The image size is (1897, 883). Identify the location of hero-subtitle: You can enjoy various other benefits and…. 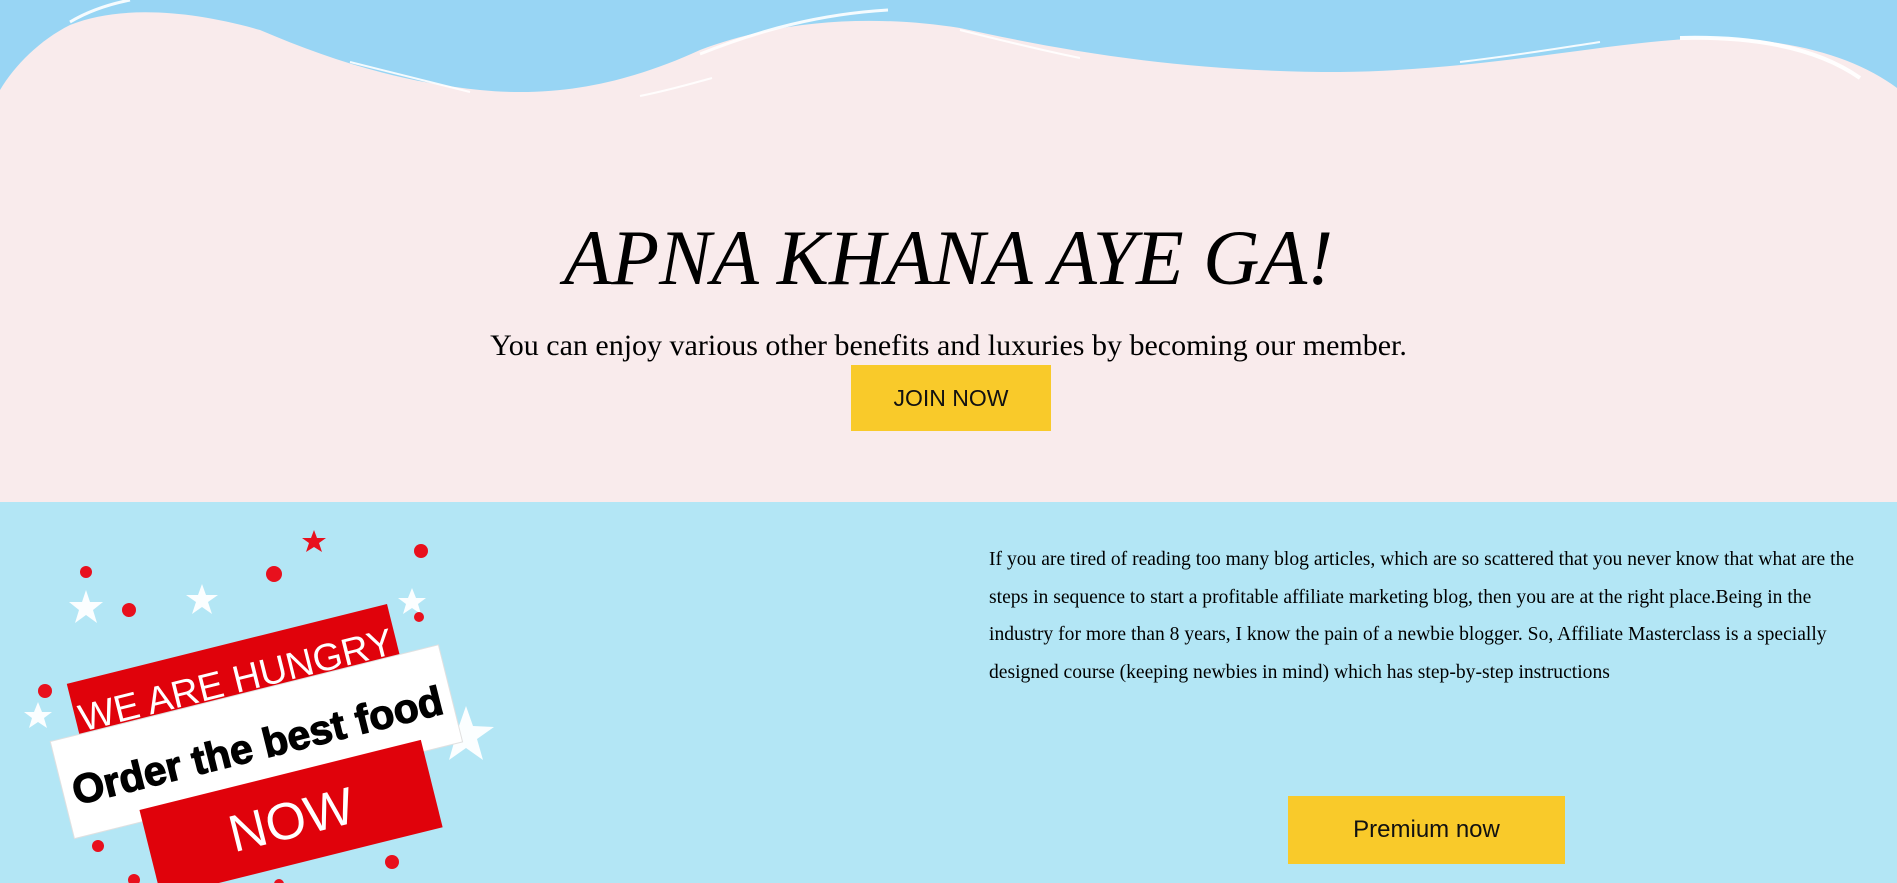
(948, 345).